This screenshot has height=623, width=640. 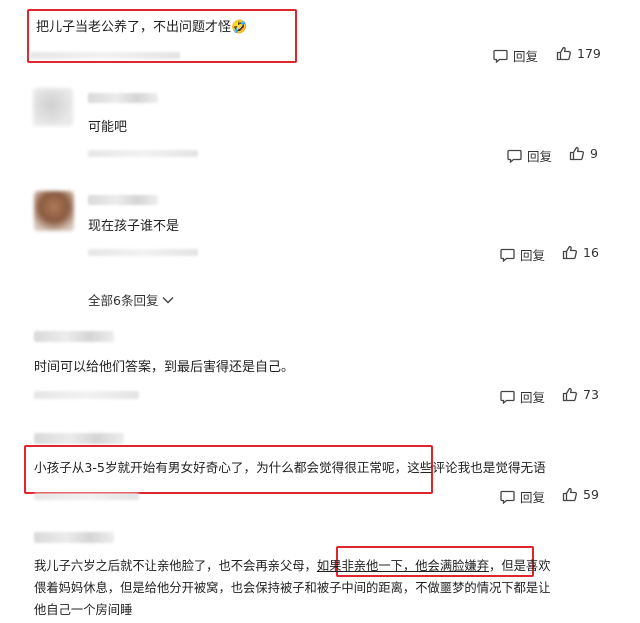 I want to click on expand-replies-label: 全部6条回复, so click(x=123, y=300).